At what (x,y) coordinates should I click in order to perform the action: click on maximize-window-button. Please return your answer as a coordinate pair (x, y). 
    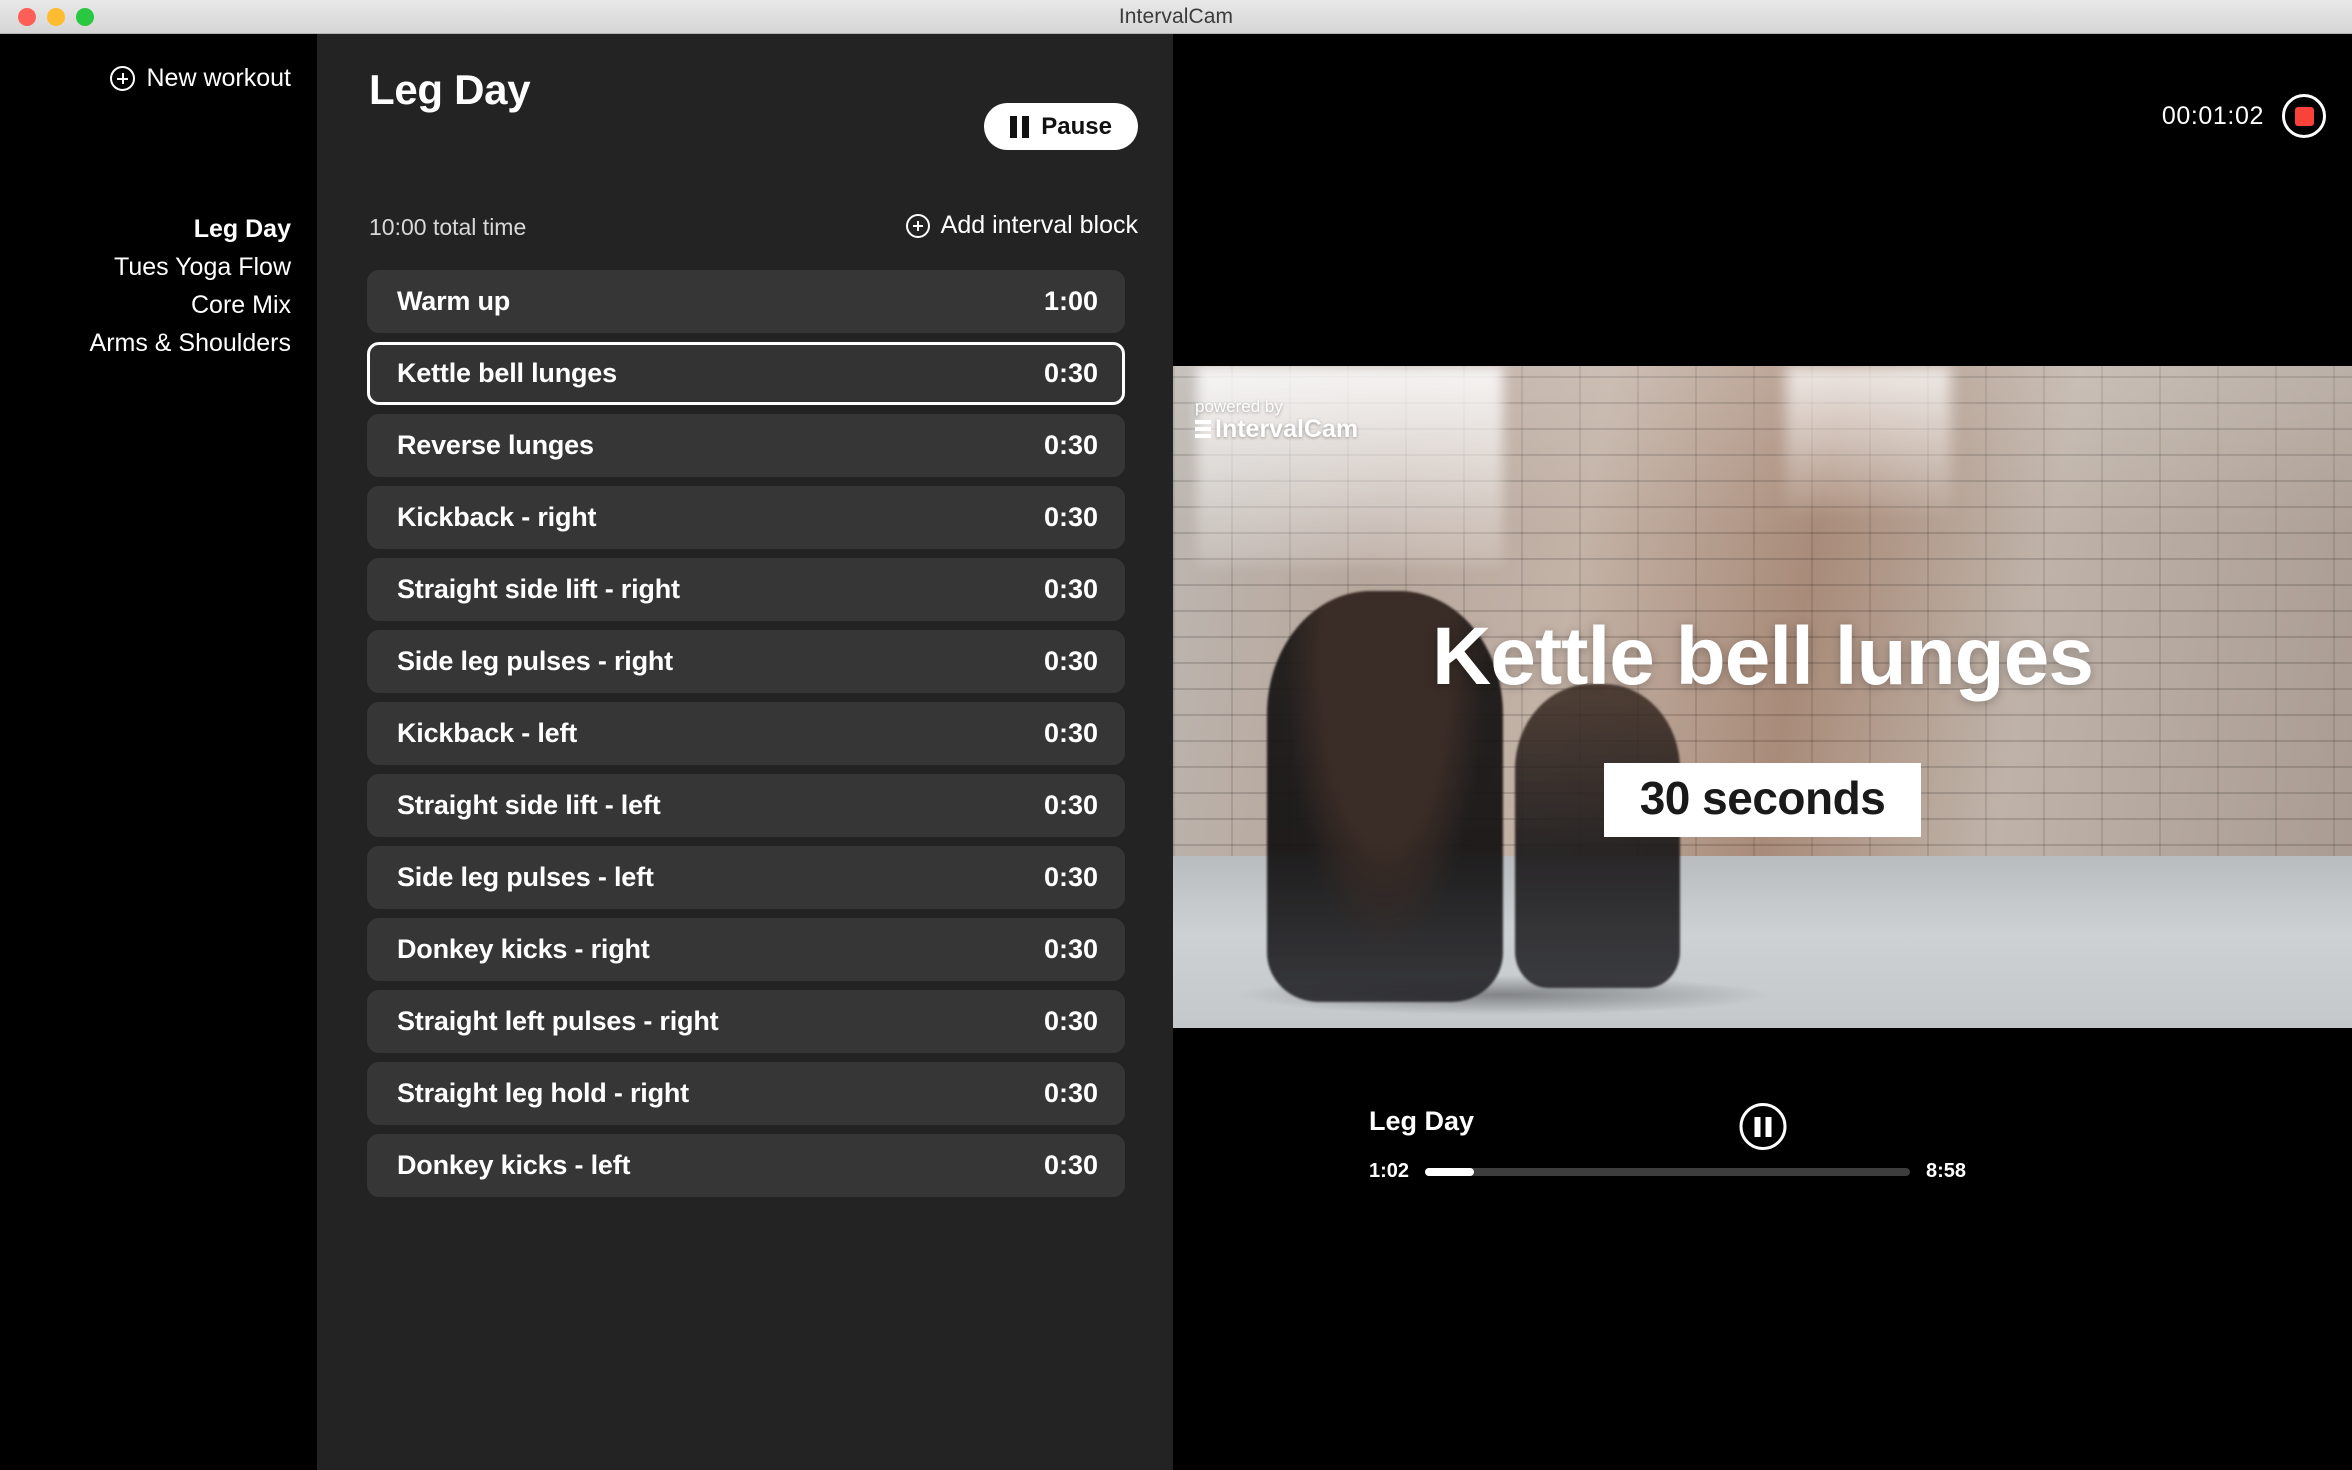
    Looking at the image, I should click on (85, 17).